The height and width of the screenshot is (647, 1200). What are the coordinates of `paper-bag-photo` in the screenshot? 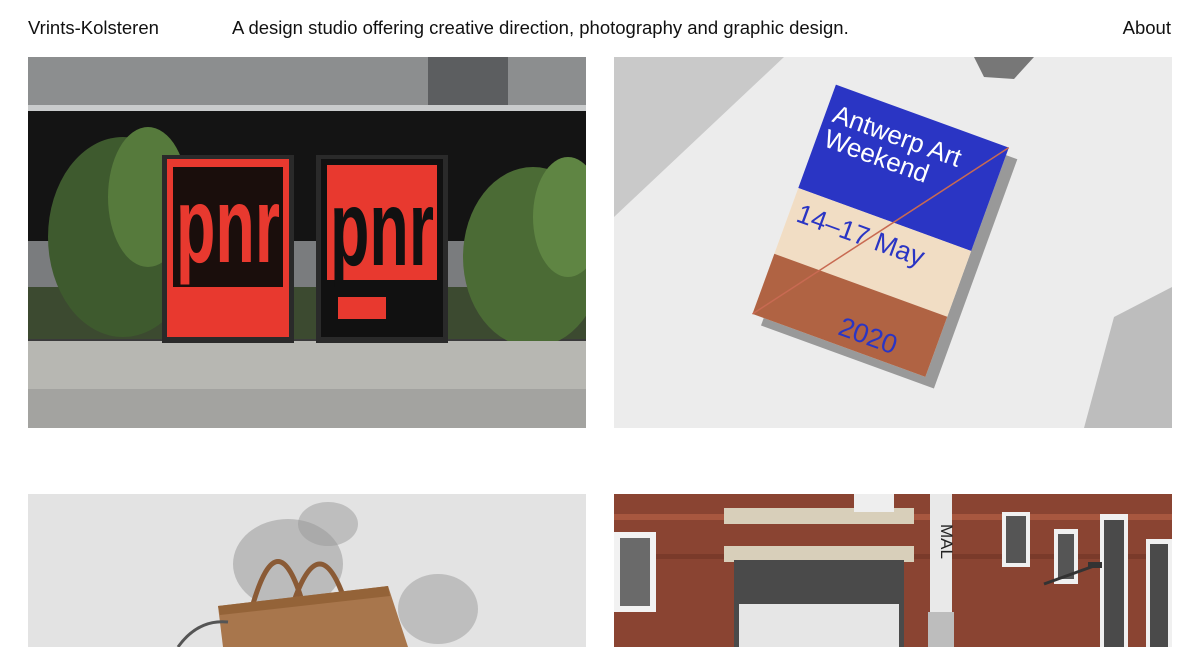 It's located at (307, 570).